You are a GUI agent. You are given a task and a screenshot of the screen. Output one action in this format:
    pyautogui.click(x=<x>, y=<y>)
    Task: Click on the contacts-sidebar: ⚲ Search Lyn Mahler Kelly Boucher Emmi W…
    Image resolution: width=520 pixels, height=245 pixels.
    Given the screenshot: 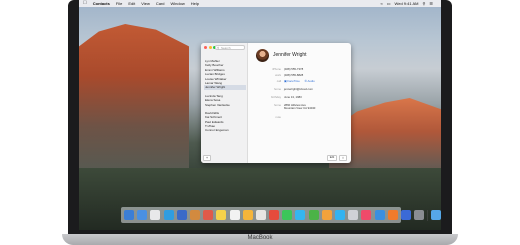 What is the action you would take?
    pyautogui.click(x=224, y=103)
    